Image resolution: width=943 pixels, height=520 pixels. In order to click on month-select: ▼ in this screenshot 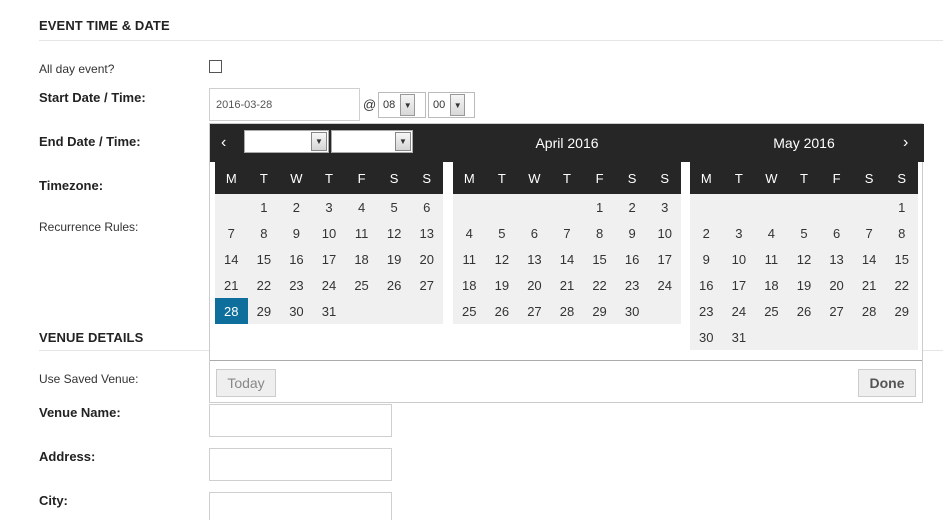, I will do `click(286, 141)`.